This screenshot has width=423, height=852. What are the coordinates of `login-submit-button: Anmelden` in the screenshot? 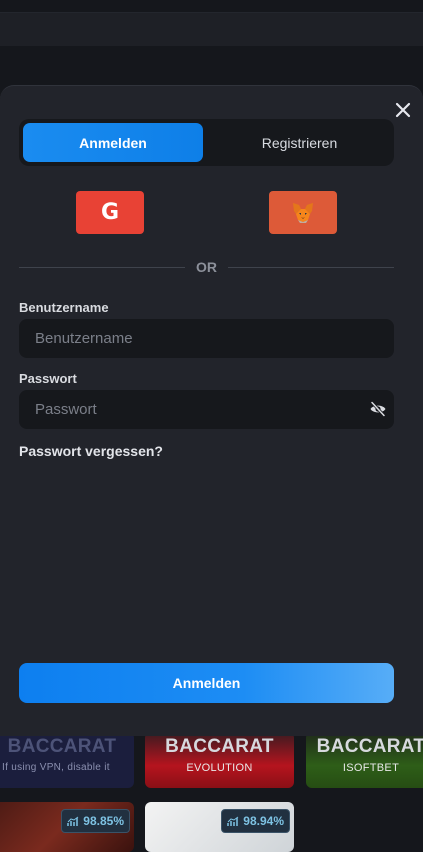 It's located at (206, 683).